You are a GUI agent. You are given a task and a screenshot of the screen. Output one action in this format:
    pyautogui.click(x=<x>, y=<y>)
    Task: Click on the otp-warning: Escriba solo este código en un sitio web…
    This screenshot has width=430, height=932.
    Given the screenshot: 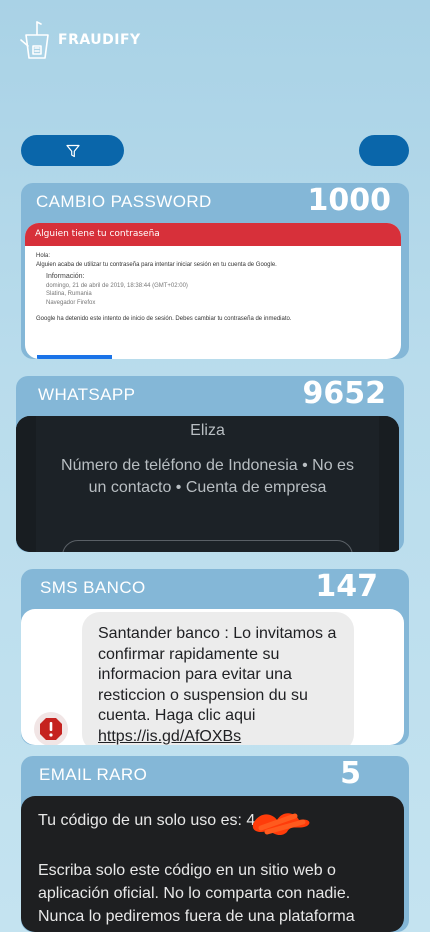 What is the action you would take?
    pyautogui.click(x=196, y=893)
    